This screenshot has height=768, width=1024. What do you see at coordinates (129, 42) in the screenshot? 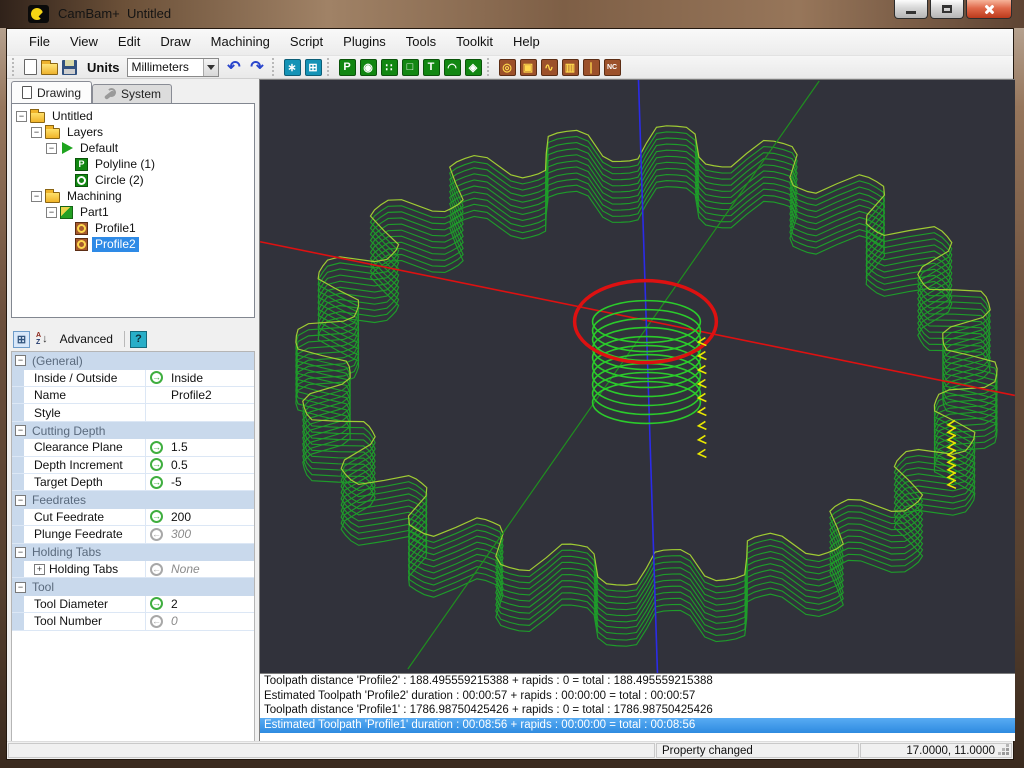
I see `menu-edit: Edit` at bounding box center [129, 42].